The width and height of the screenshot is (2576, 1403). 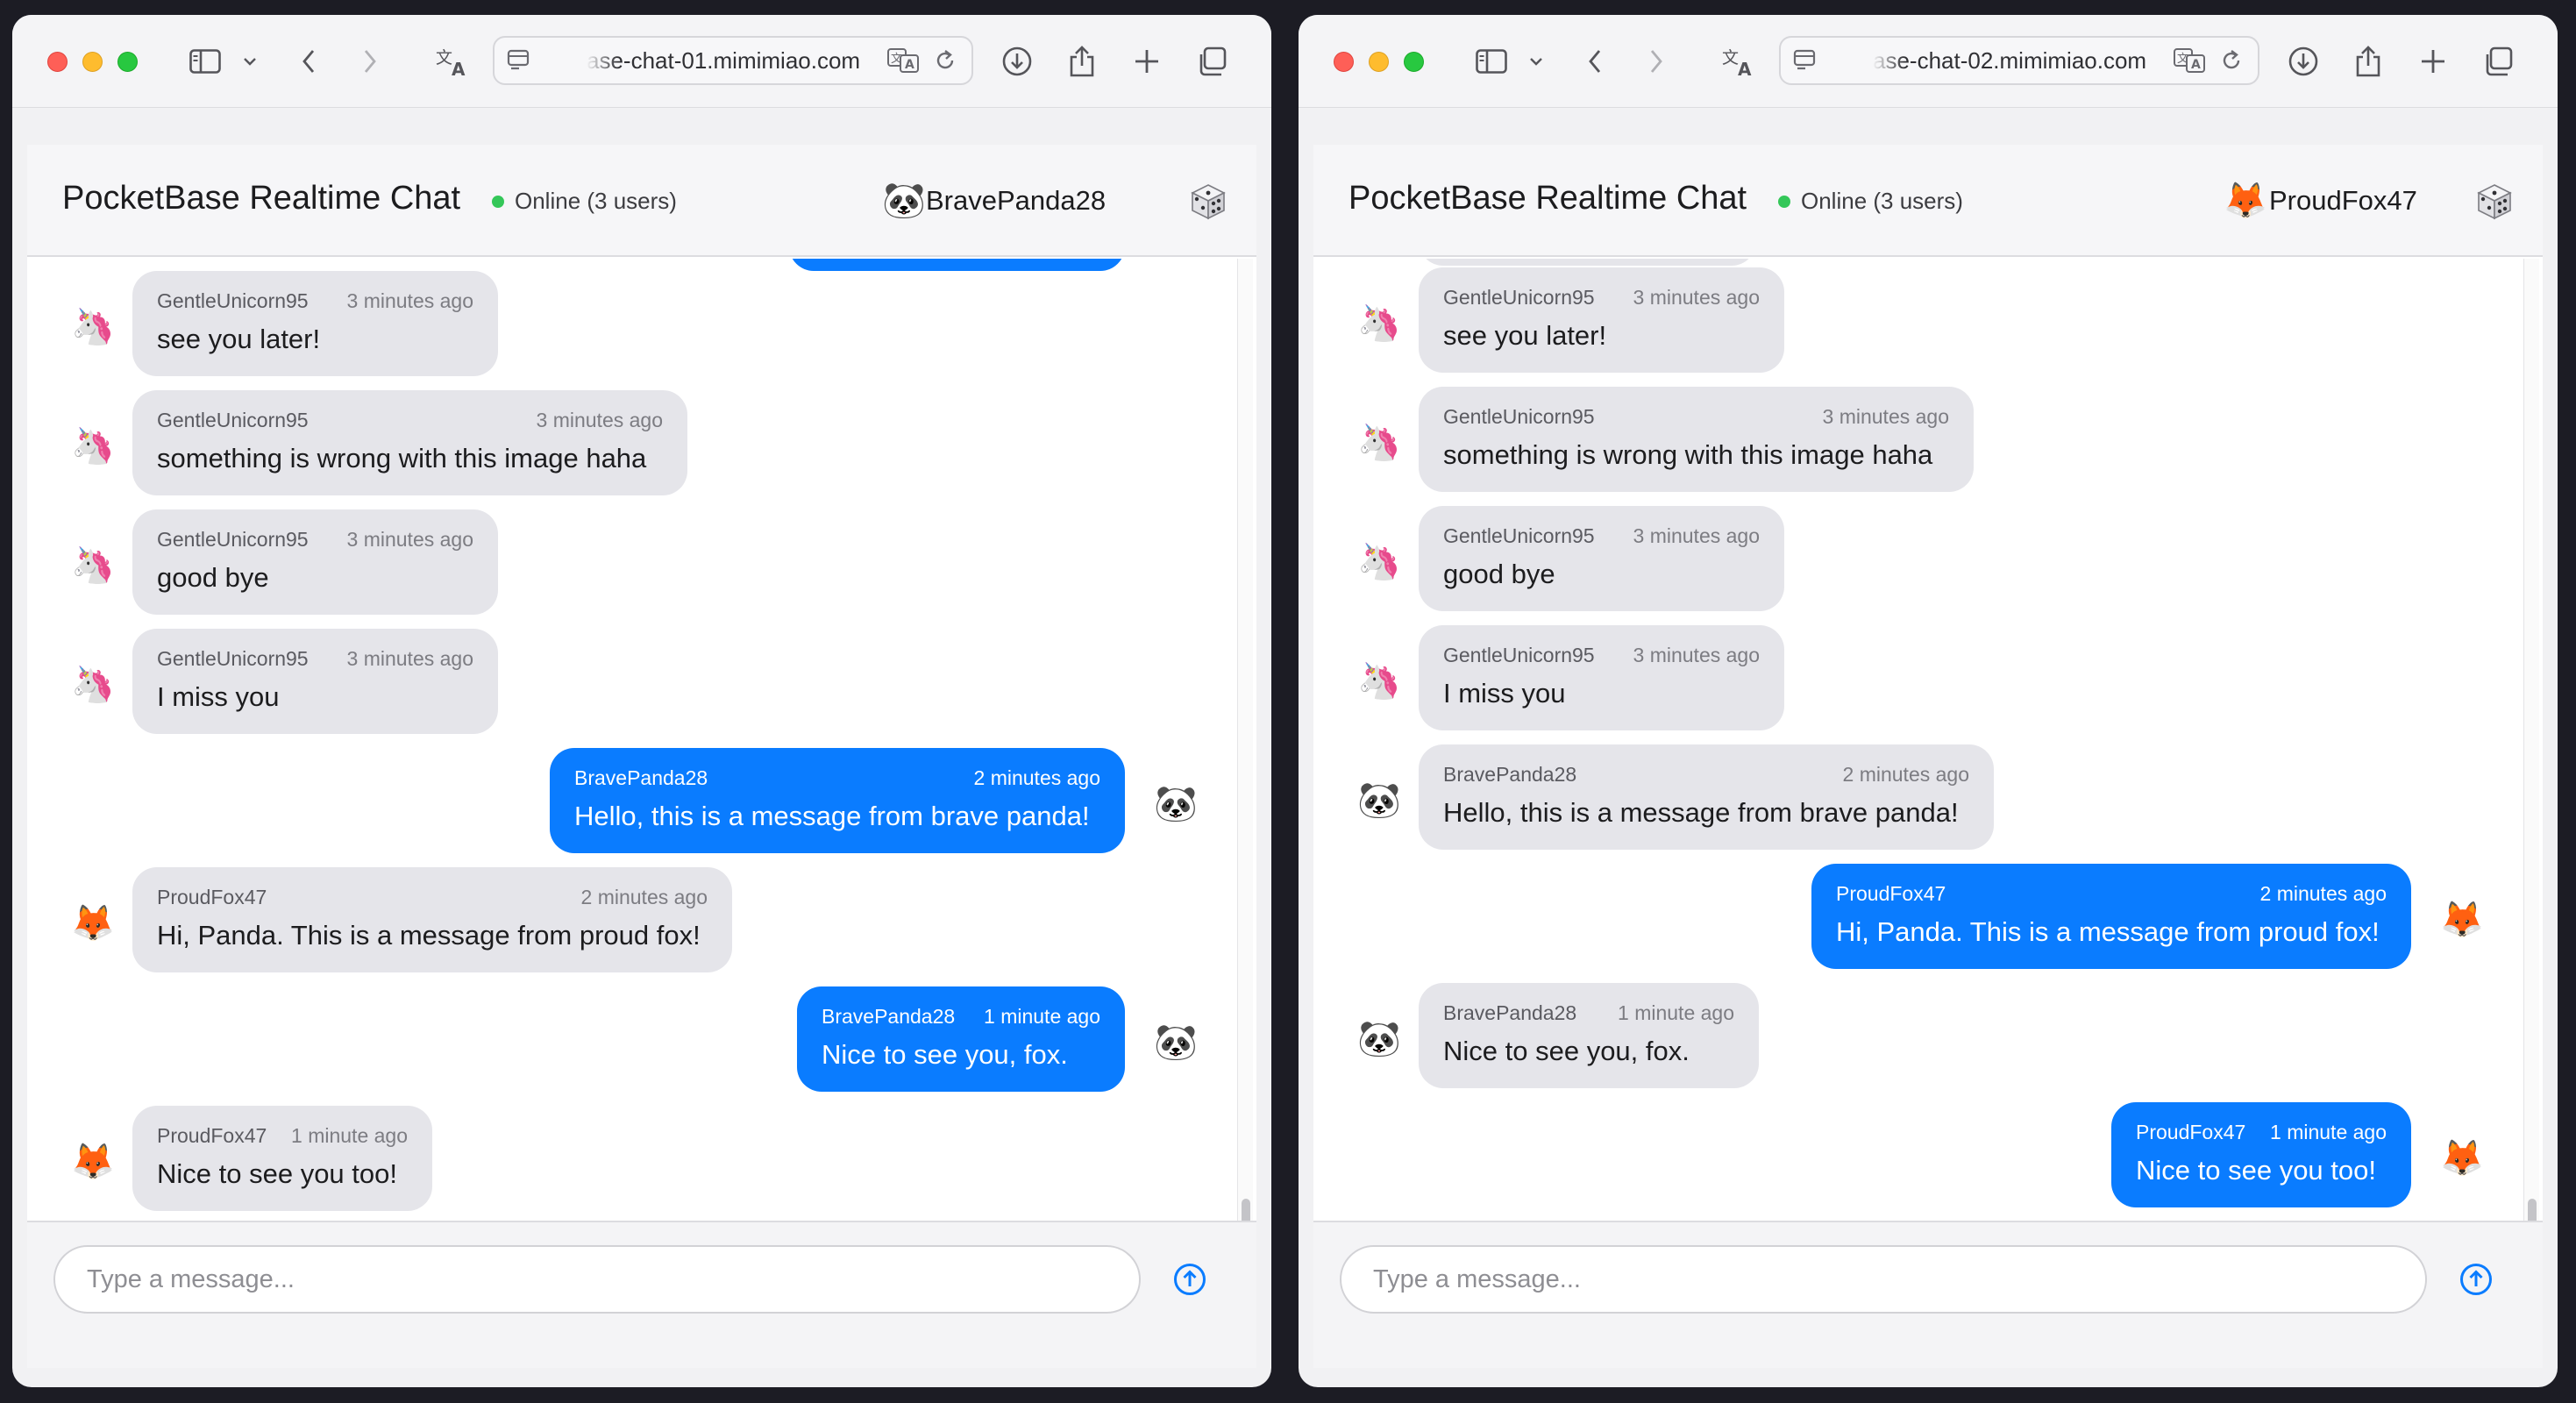 What do you see at coordinates (233, 539) in the screenshot?
I see `message-author: GentleUnicorn95` at bounding box center [233, 539].